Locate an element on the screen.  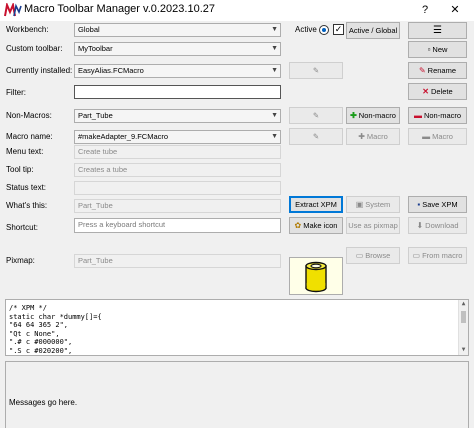
rename-button: ✎ Rename is located at coordinates (437, 70).